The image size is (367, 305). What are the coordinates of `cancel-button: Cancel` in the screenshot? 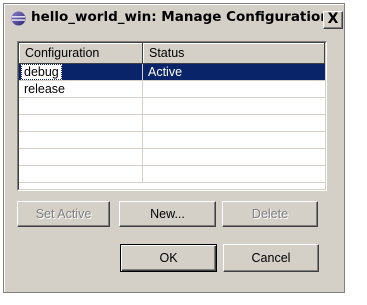 It's located at (271, 258).